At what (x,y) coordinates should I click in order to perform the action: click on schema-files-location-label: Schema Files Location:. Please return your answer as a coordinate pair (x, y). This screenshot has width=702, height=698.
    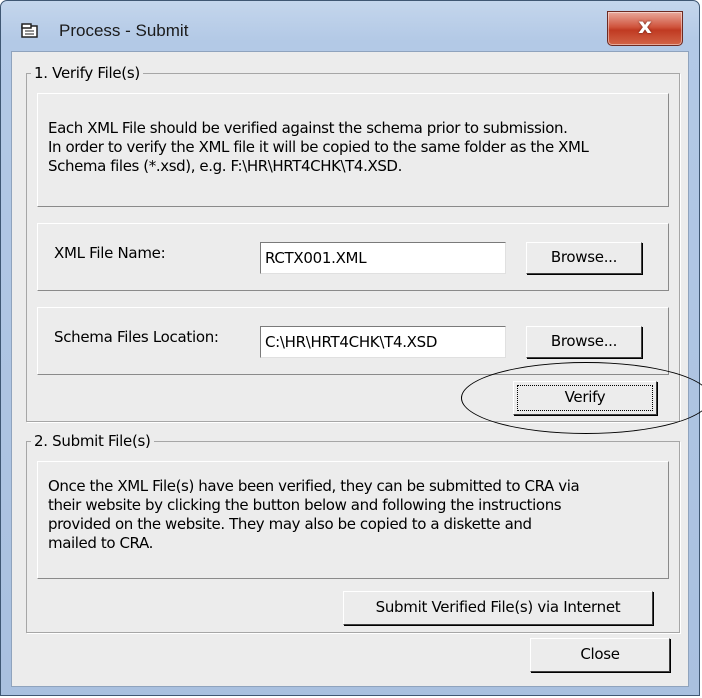
    Looking at the image, I should click on (136, 337).